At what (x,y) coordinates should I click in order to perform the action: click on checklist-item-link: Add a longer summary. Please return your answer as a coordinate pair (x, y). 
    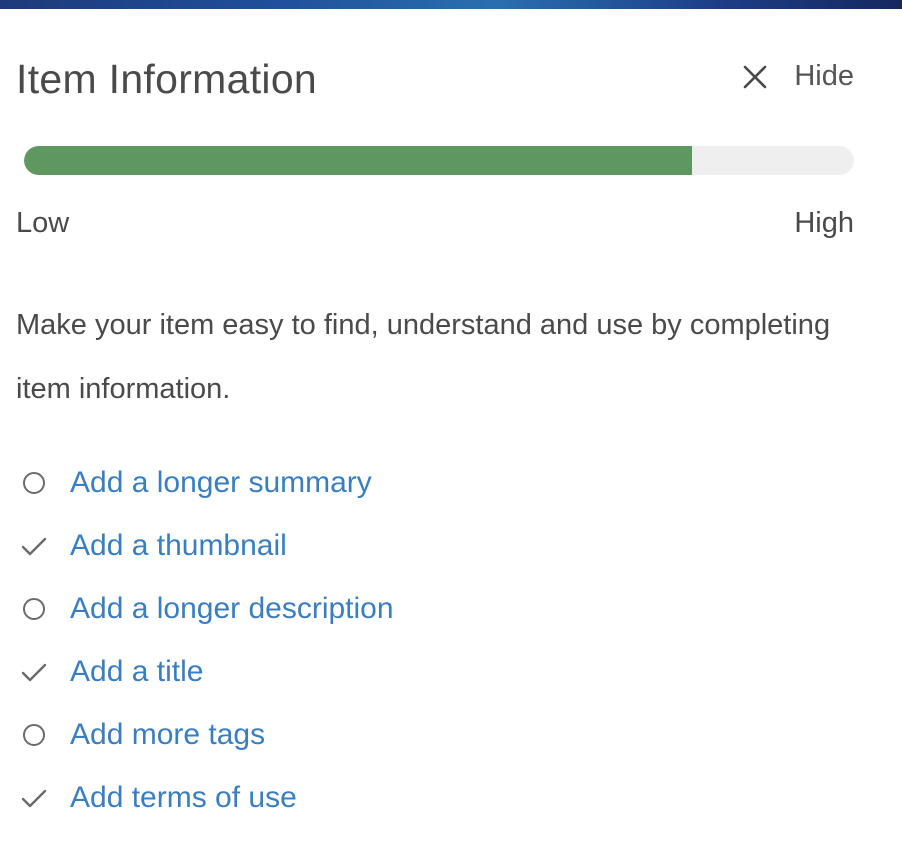
    Looking at the image, I should click on (221, 483).